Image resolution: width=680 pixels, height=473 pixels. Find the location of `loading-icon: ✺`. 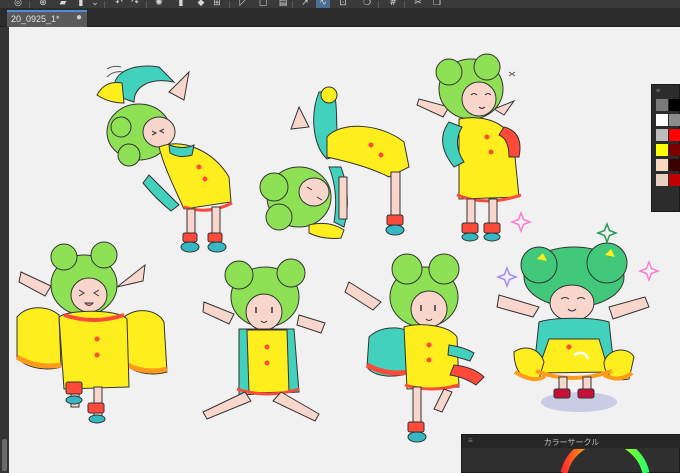

loading-icon: ✺ is located at coordinates (159, 4).